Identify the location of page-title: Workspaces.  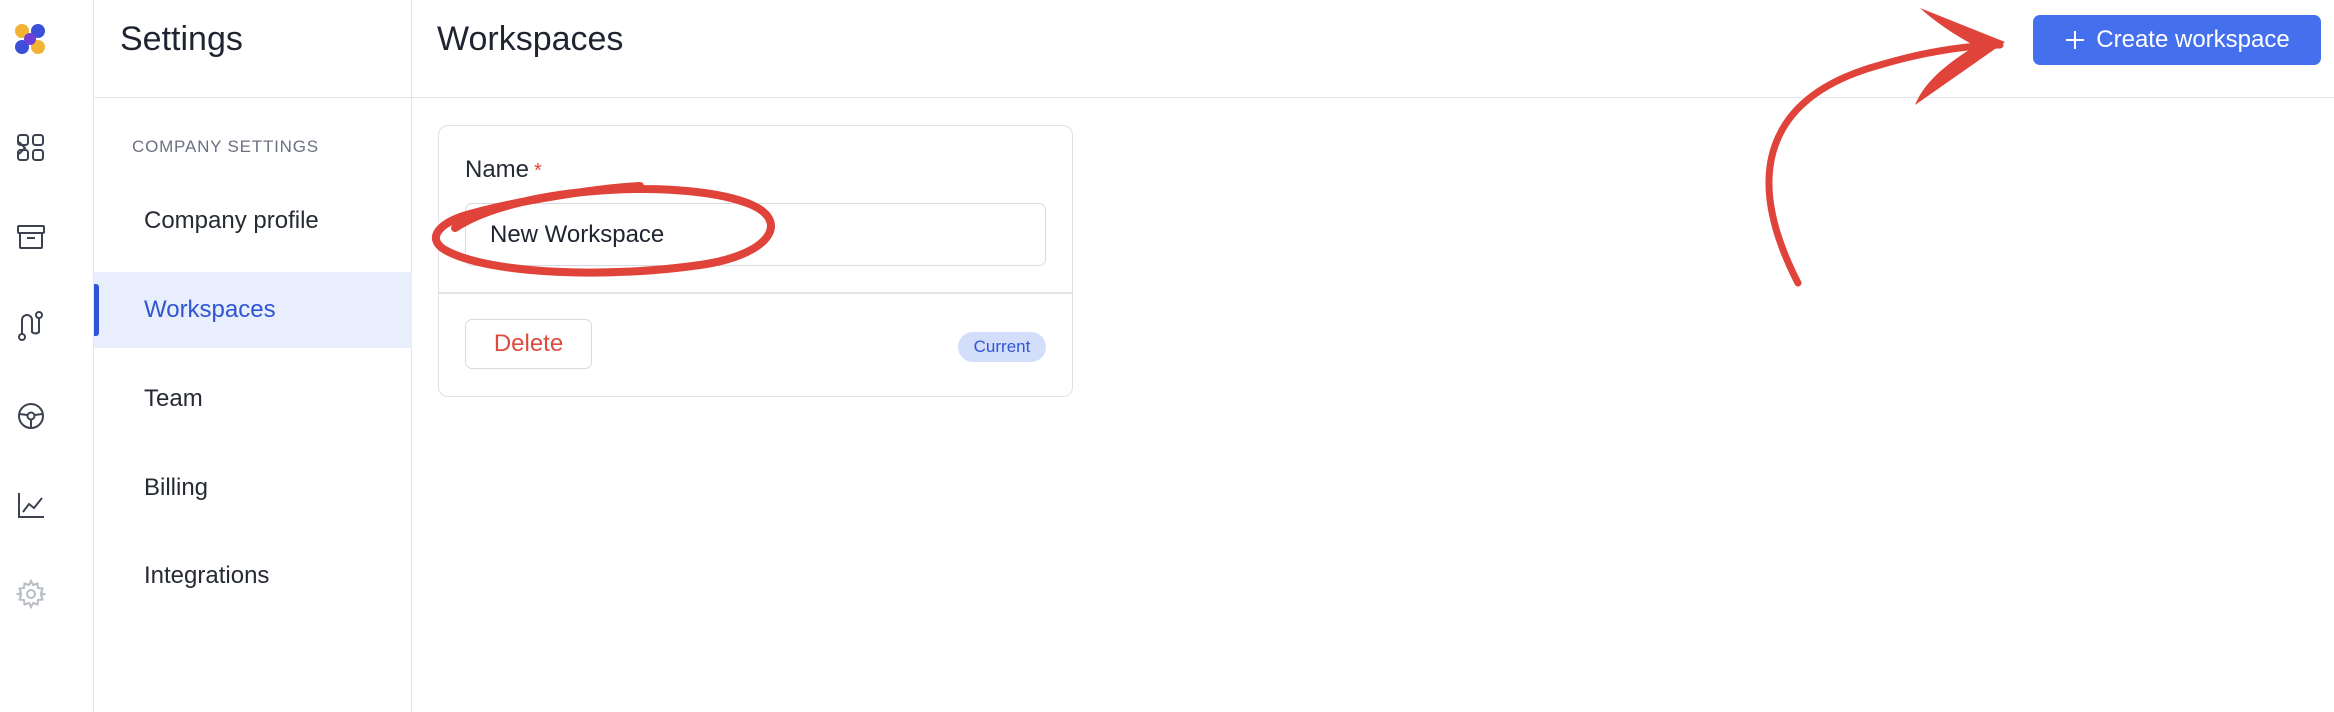
(530, 39).